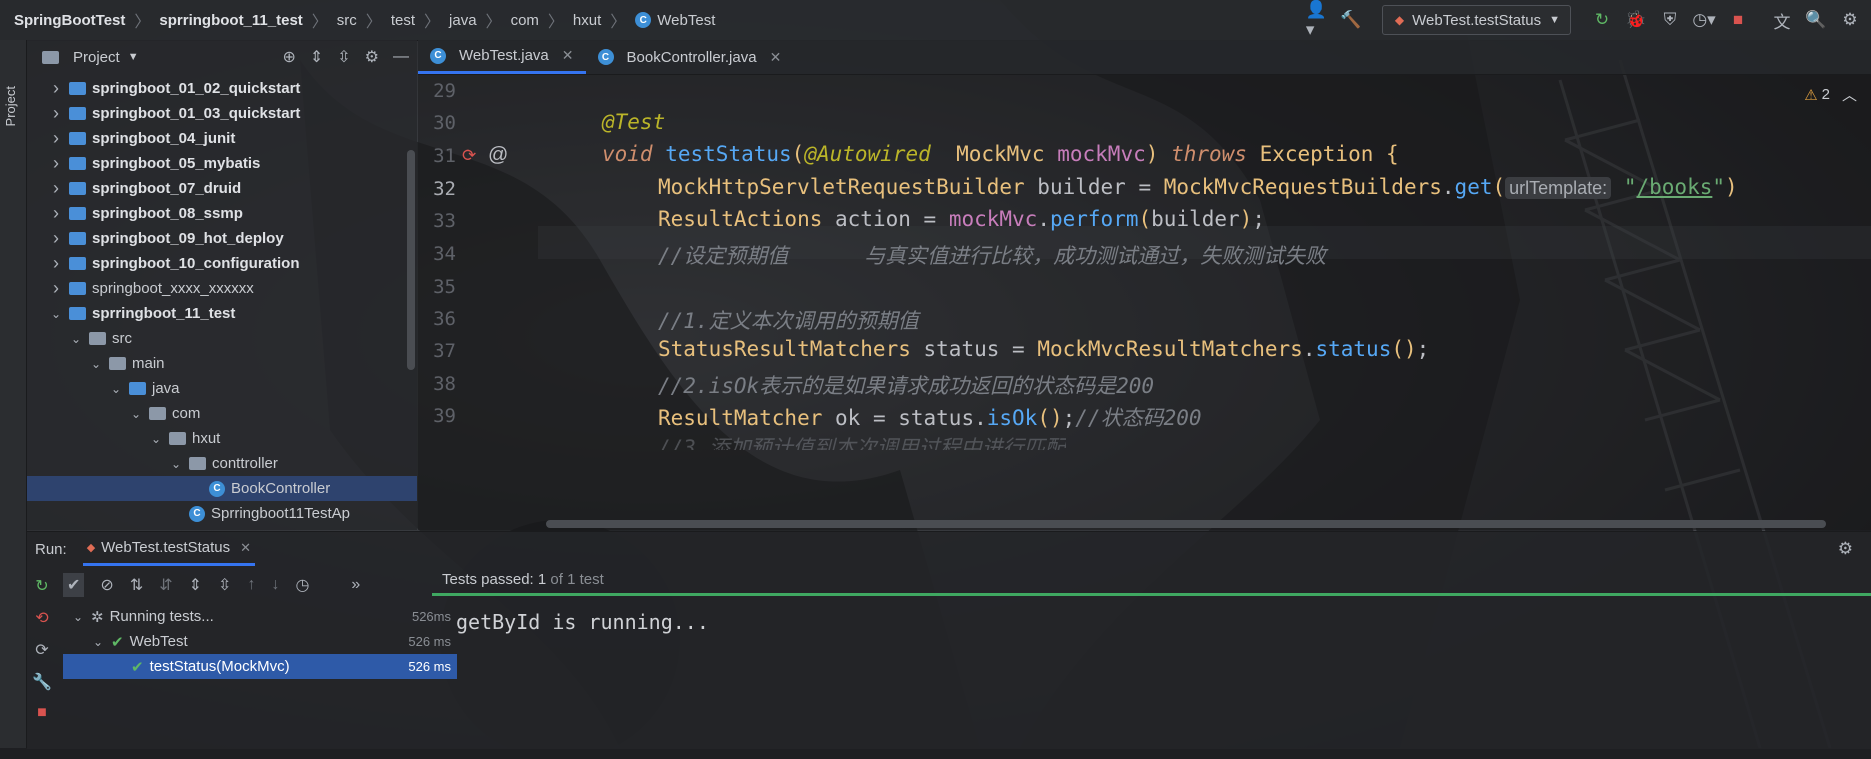 The image size is (1871, 759). What do you see at coordinates (251, 585) in the screenshot?
I see `previous-failed-icon: ↑` at bounding box center [251, 585].